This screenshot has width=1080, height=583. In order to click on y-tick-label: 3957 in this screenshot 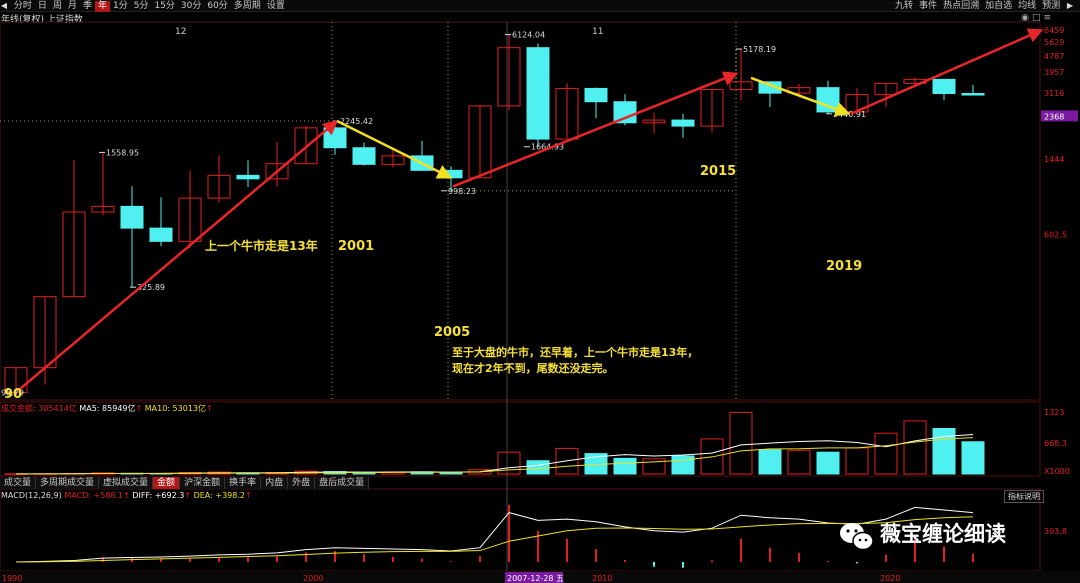, I will do `click(1054, 72)`.